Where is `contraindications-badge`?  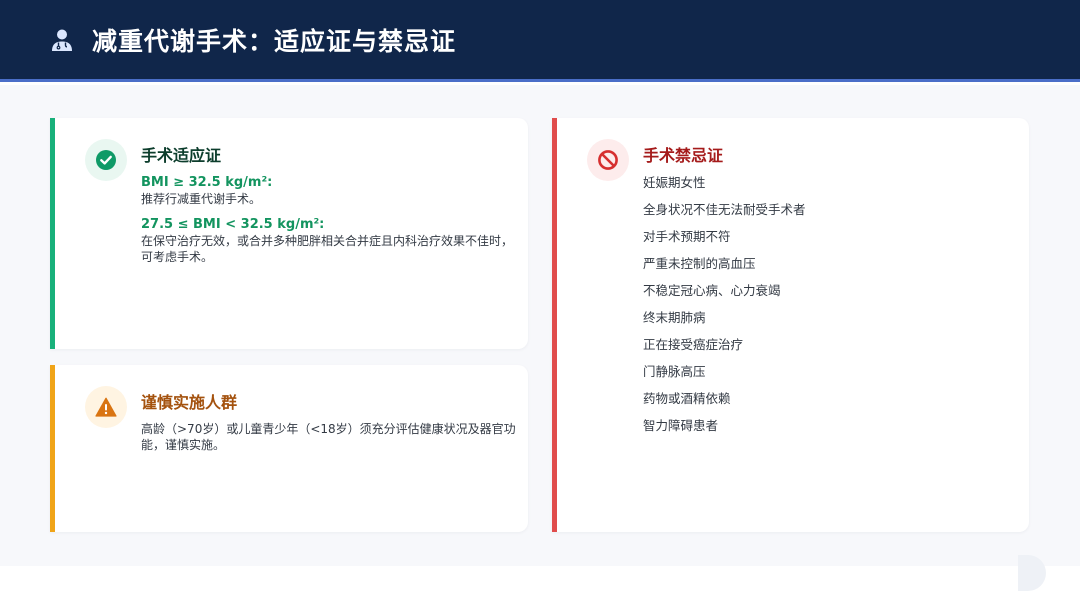
contraindications-badge is located at coordinates (608, 160).